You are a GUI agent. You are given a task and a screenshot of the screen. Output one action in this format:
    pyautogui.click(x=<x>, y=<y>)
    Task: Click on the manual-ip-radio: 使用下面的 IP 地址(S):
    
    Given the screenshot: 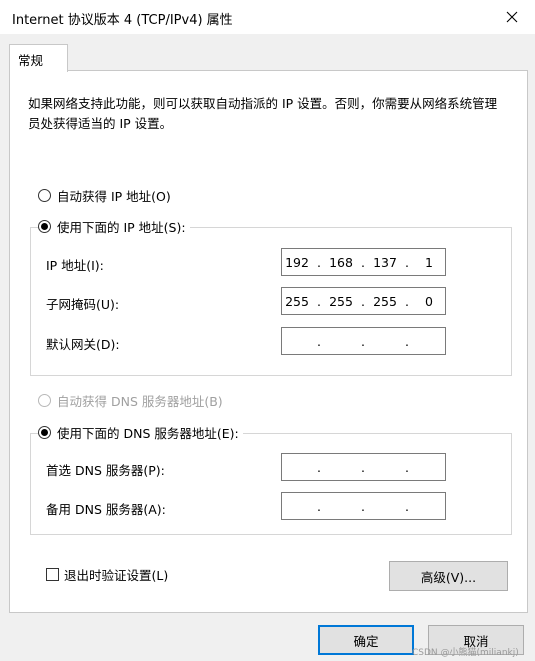 What is the action you would take?
    pyautogui.click(x=114, y=226)
    